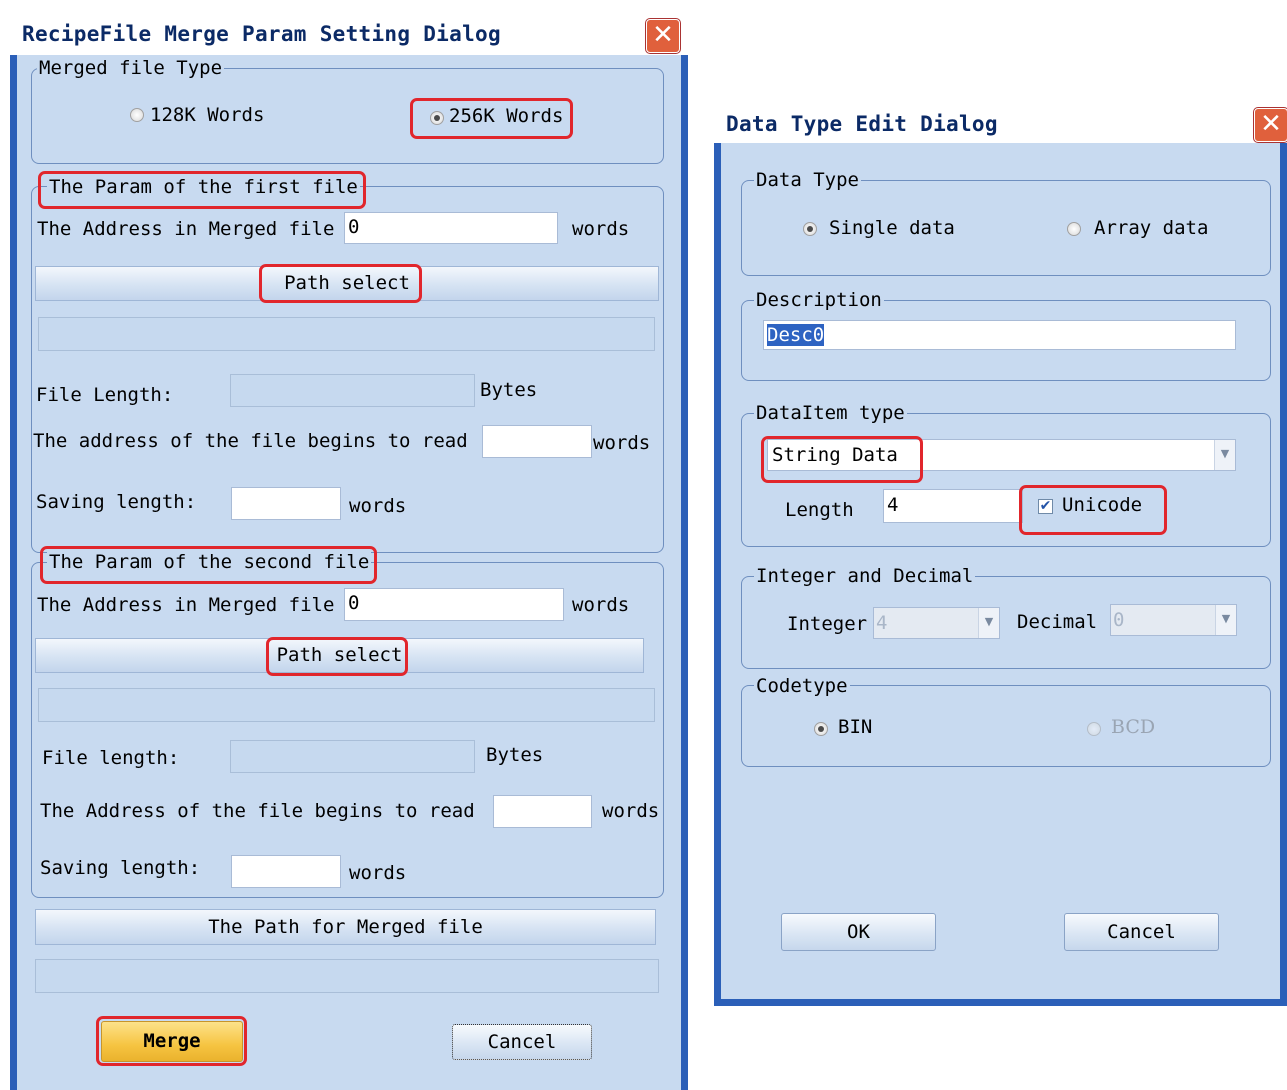  What do you see at coordinates (111, 758) in the screenshot?
I see `second-file-length-label: File length:` at bounding box center [111, 758].